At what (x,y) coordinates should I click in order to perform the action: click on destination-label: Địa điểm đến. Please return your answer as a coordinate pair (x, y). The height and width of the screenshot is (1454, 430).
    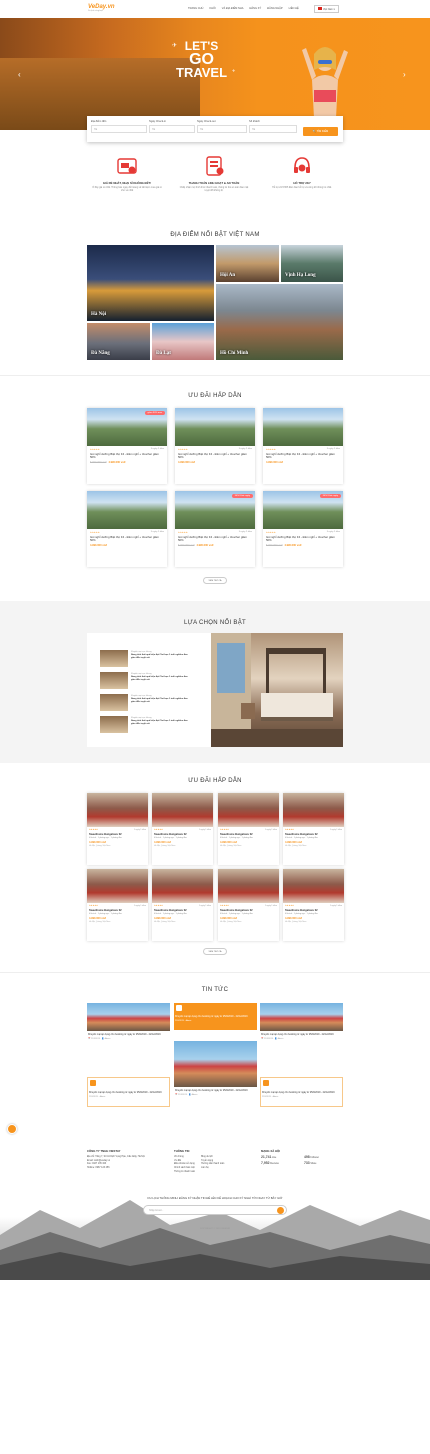
    Looking at the image, I should click on (99, 121).